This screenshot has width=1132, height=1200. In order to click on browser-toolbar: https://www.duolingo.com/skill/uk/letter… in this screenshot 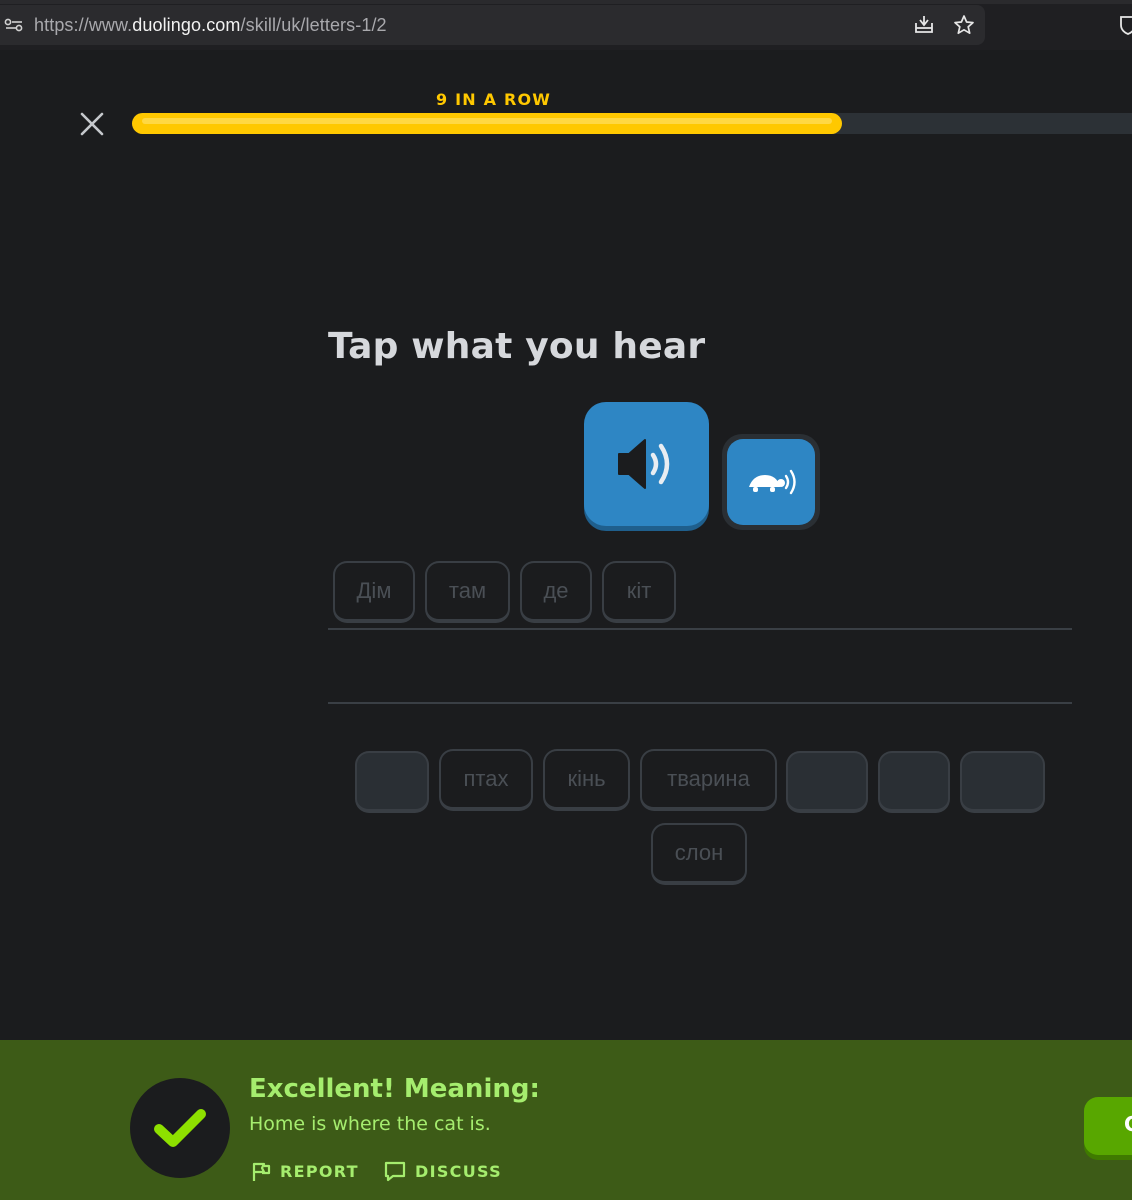, I will do `click(566, 25)`.